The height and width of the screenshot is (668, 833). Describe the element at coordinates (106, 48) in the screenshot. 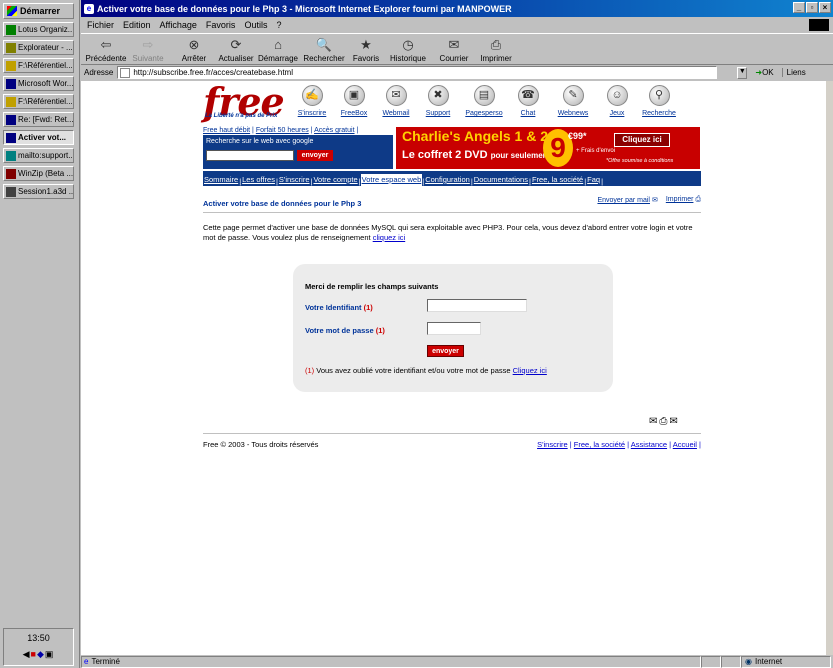

I see `toolbar-button: ⇦ Précédente` at that location.